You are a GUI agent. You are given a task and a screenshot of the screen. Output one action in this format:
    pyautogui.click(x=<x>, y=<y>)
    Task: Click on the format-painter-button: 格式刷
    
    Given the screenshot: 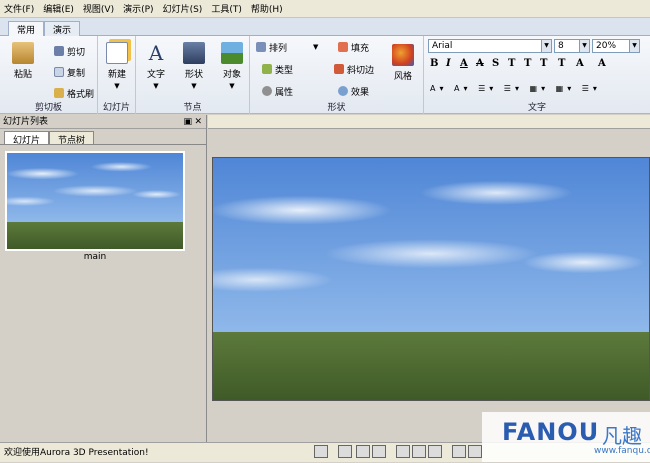 What is the action you would take?
    pyautogui.click(x=74, y=93)
    